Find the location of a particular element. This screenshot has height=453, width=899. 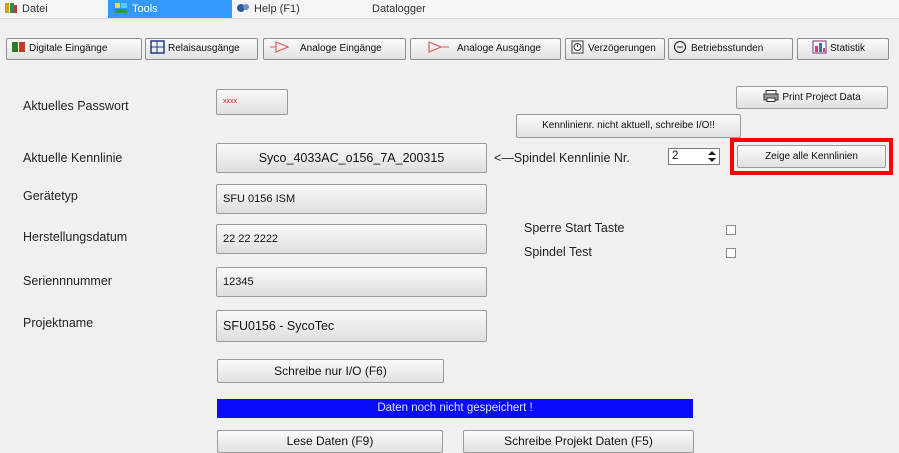

herstellungsdatum-field: 22 22 2222 is located at coordinates (351, 239).